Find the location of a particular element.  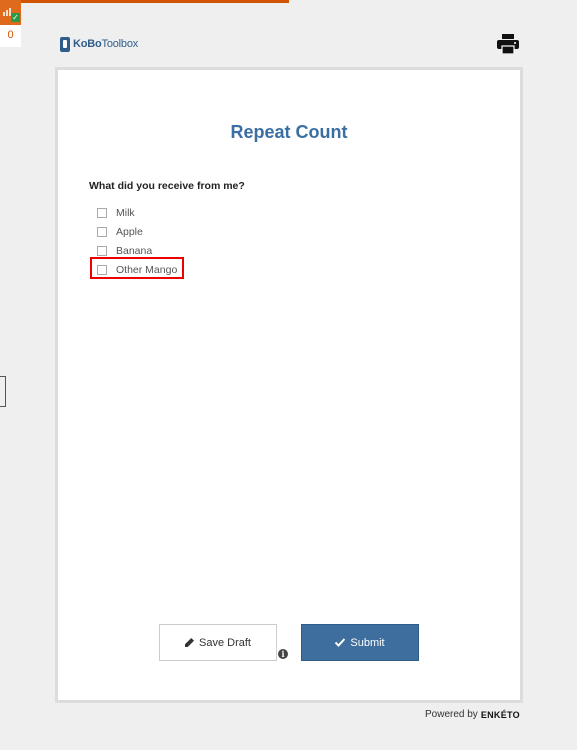

option-label: Milk is located at coordinates (125, 212).